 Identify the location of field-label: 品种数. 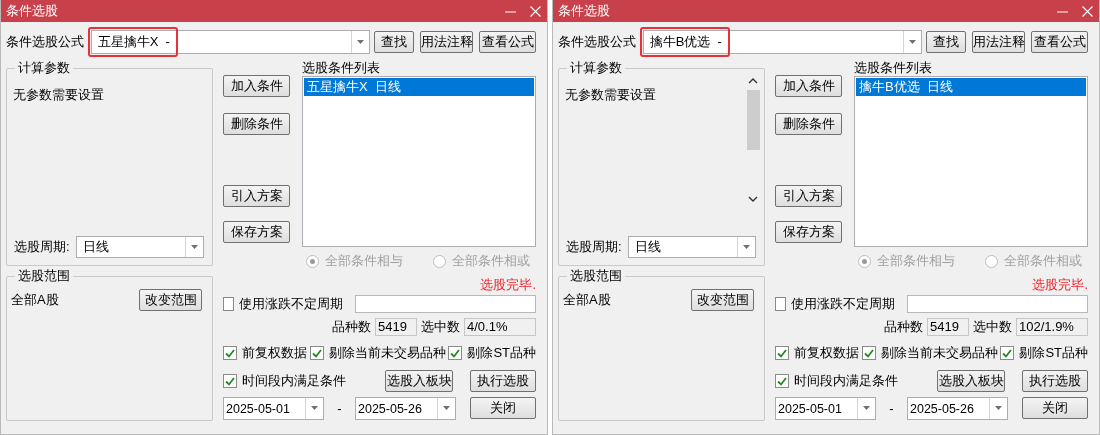
(903, 327).